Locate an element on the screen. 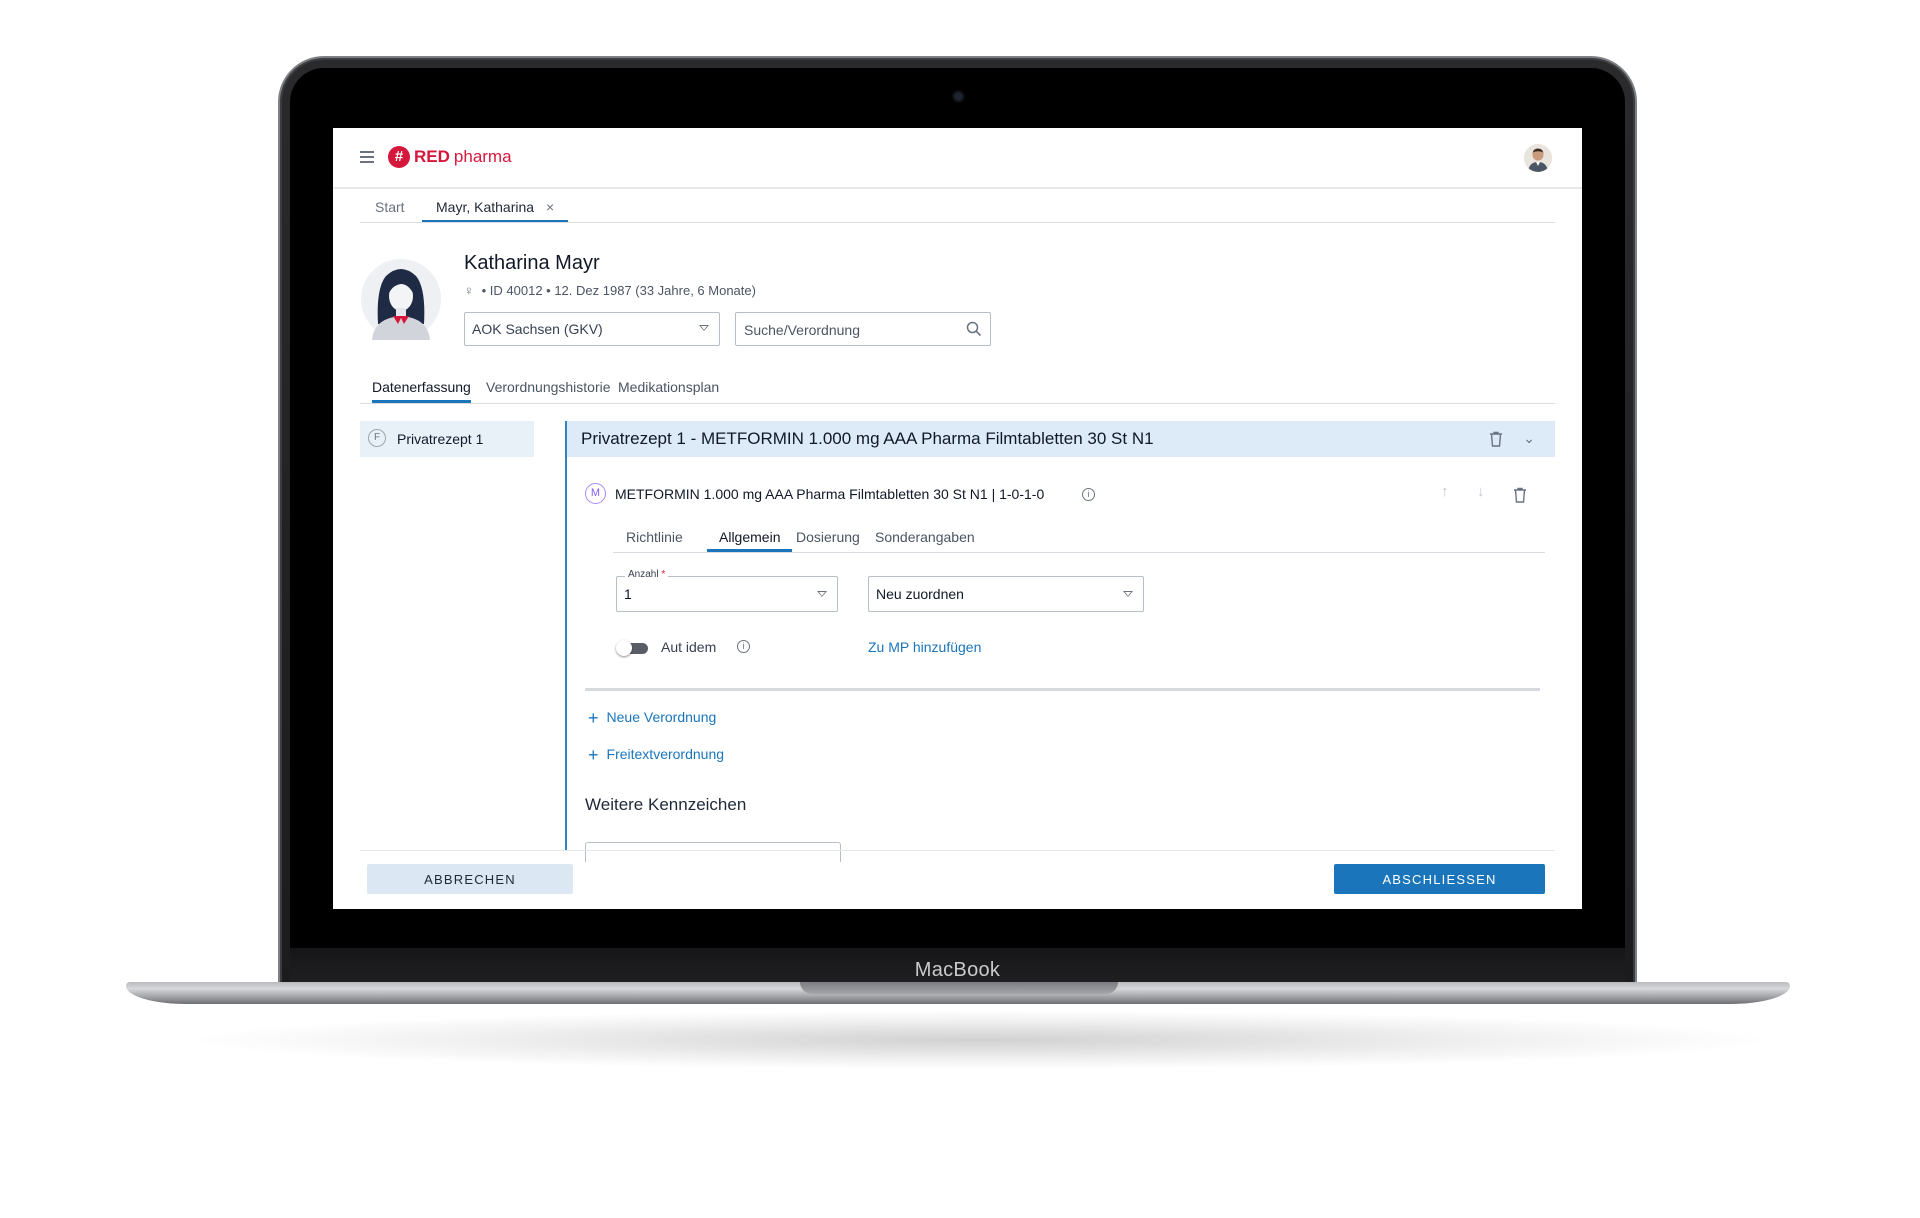 The image size is (1920, 1218). logo-text-red: RED is located at coordinates (432, 156).